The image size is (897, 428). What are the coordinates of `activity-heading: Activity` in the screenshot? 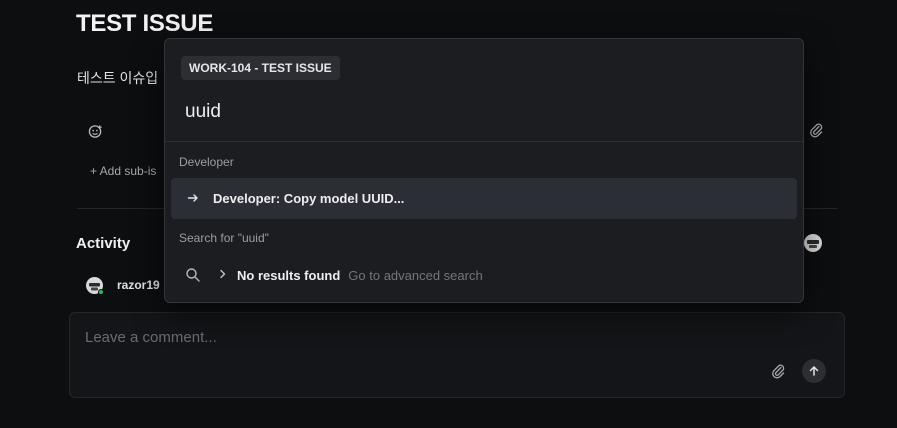 It's located at (103, 243).